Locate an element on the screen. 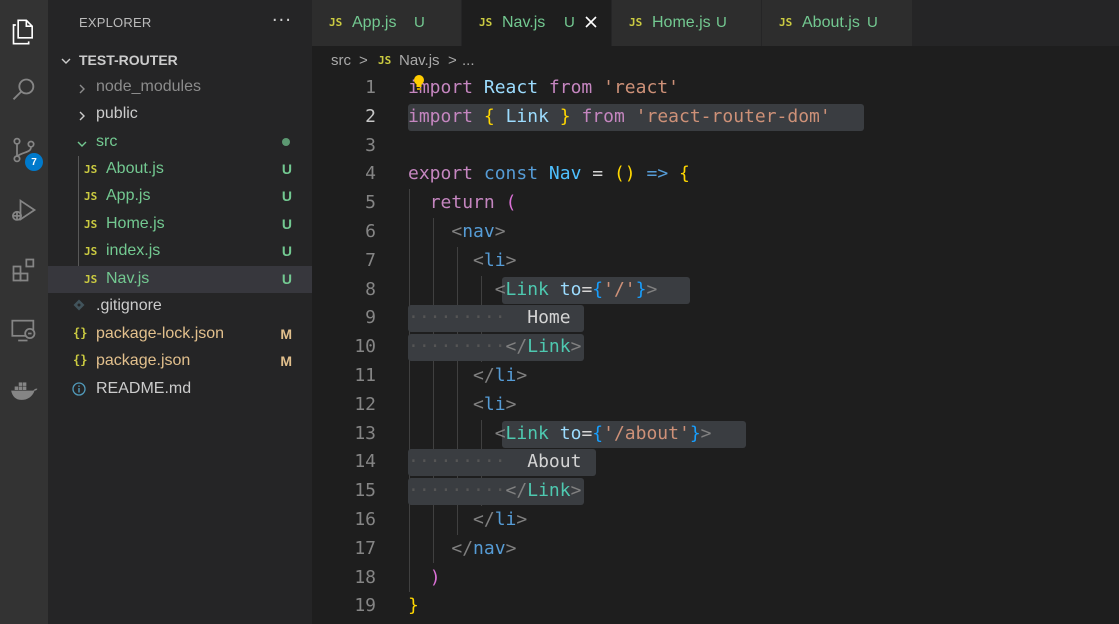 This screenshot has width=1119, height=624. close-icon is located at coordinates (591, 22).